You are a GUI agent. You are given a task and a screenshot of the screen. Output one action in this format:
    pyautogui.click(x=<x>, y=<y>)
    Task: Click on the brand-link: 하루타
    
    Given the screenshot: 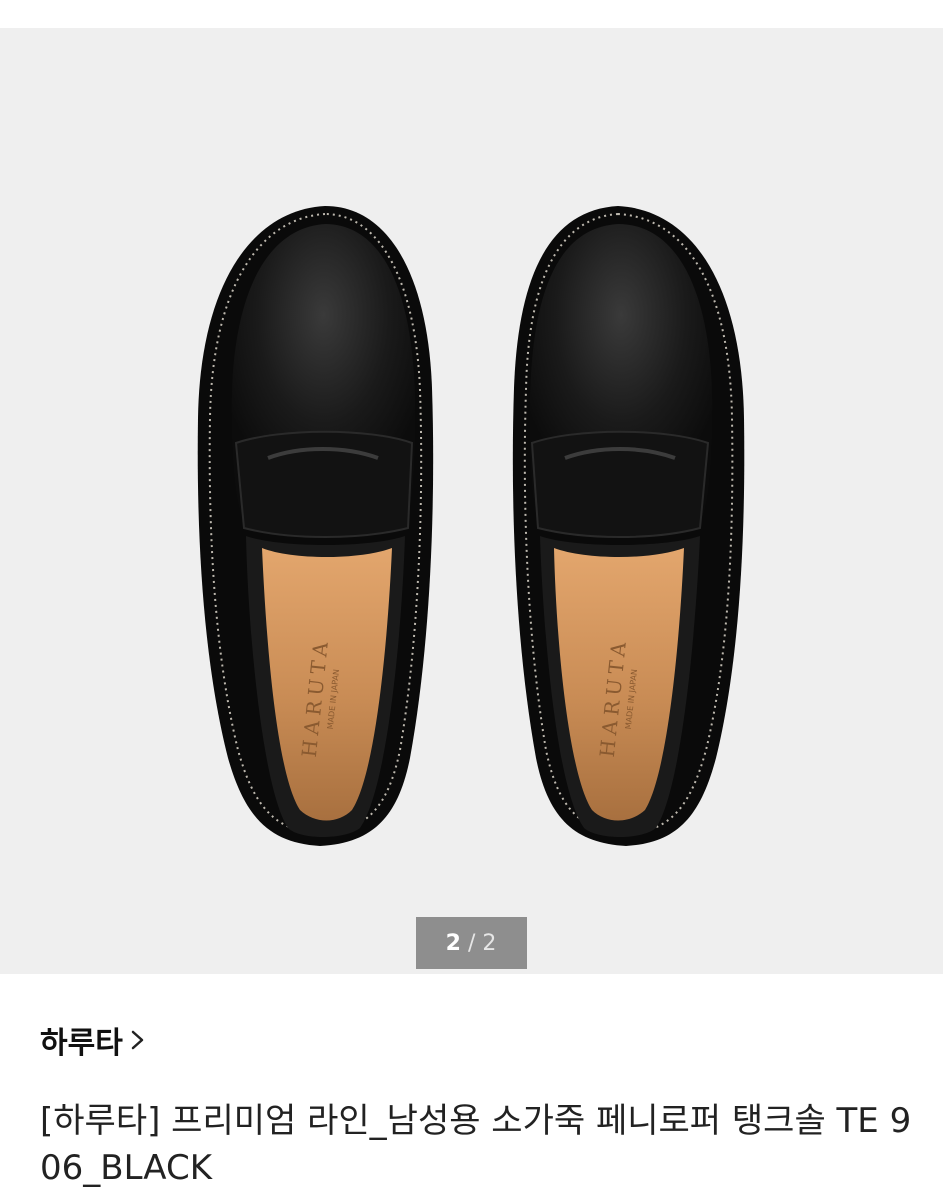 What is the action you would take?
    pyautogui.click(x=95, y=1040)
    